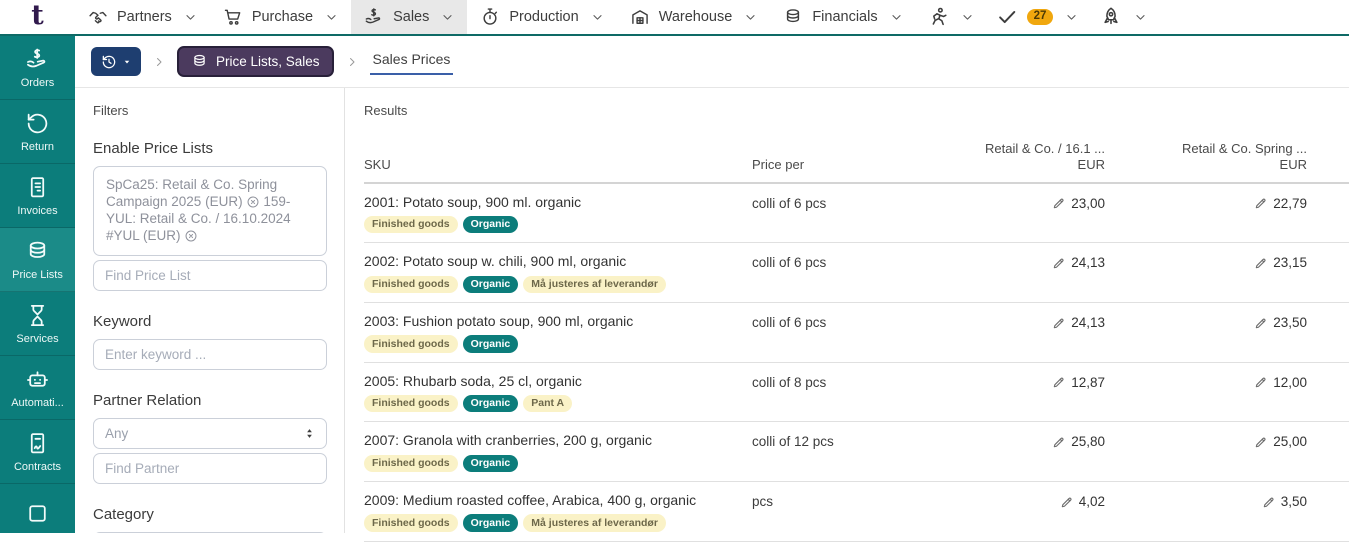 The width and height of the screenshot is (1349, 542). I want to click on nav-item-activities, so click(950, 17).